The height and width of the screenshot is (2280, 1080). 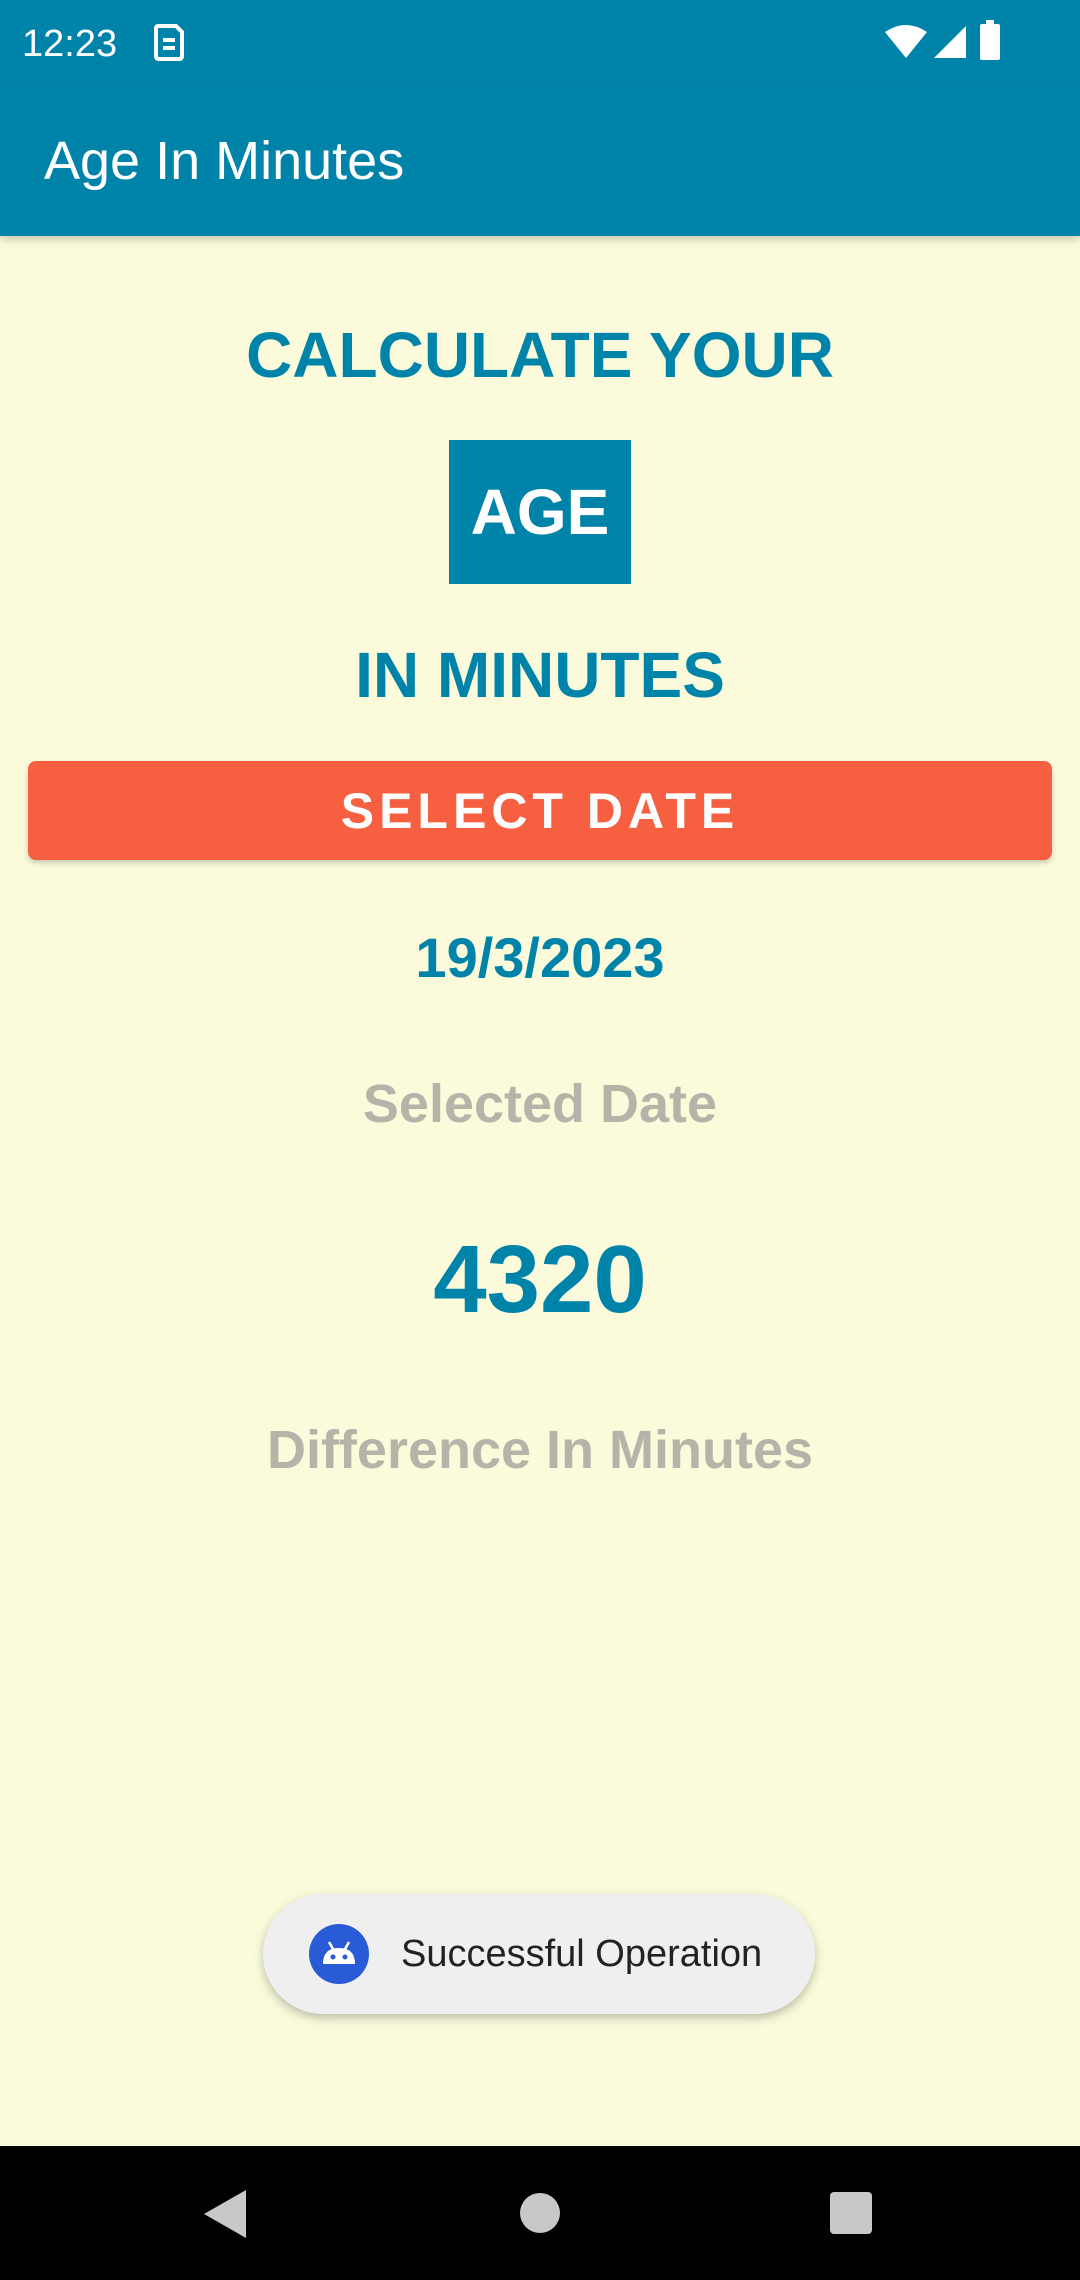 What do you see at coordinates (540, 512) in the screenshot?
I see `heading-age-box: AGE` at bounding box center [540, 512].